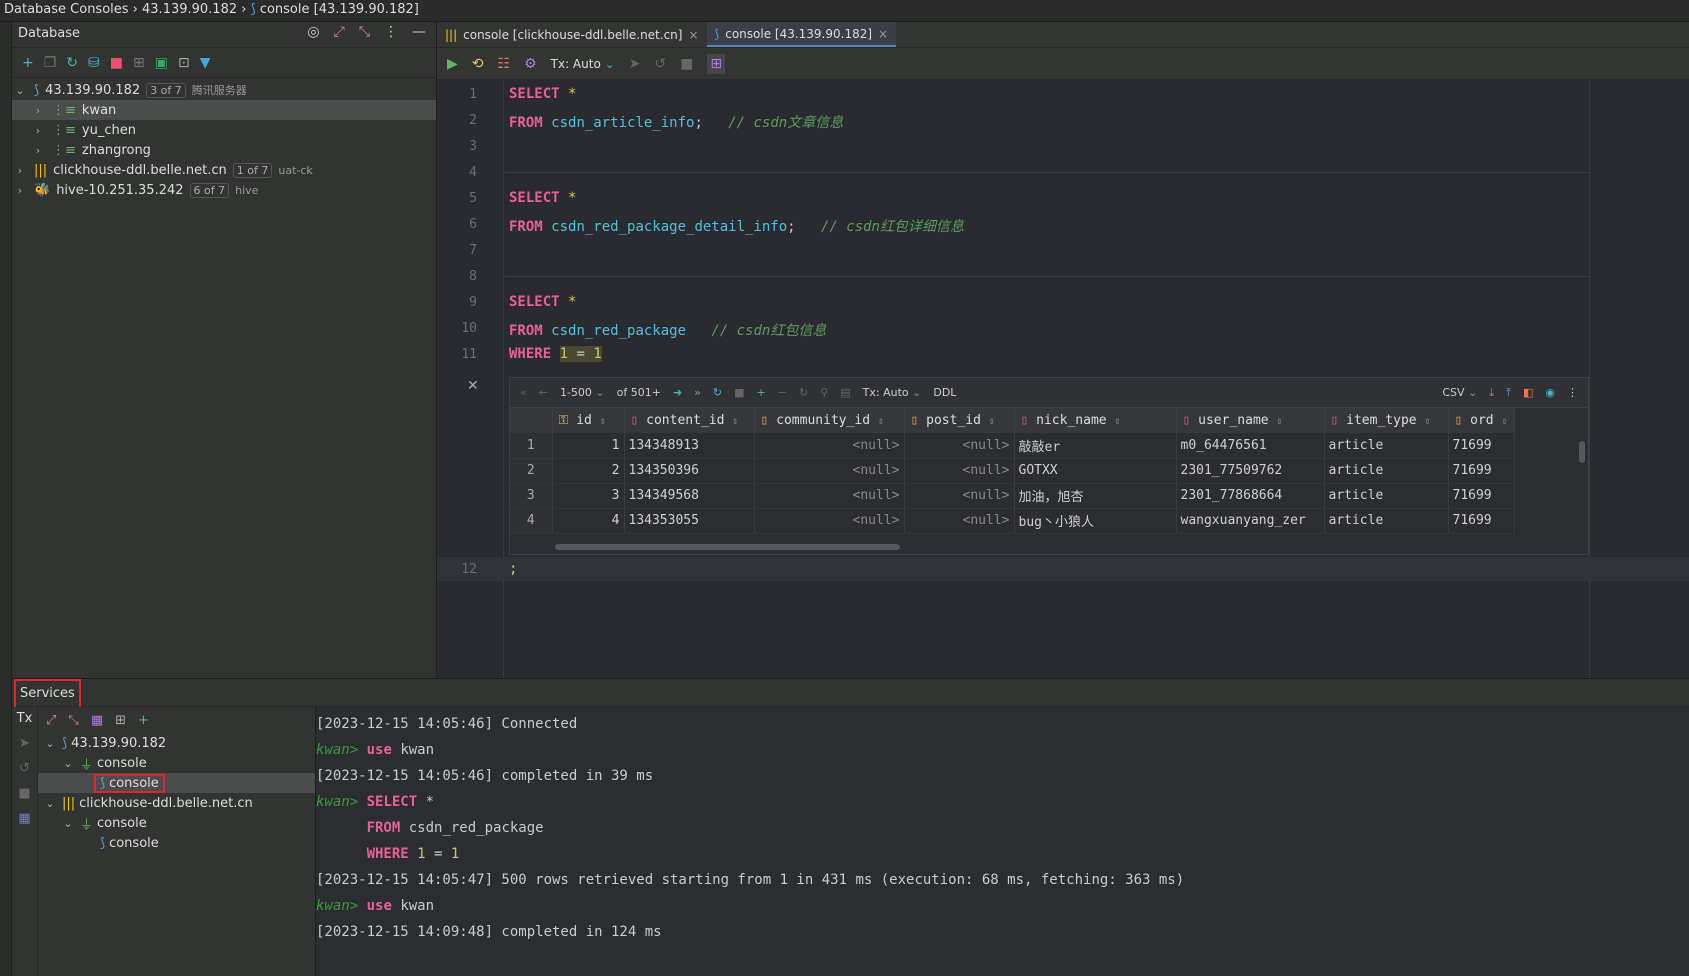  Describe the element at coordinates (224, 90) in the screenshot. I see `tree-item-datasource: ⌄ ⟆ 43.139.90.182 3 of 7 腾讯服务器` at that location.